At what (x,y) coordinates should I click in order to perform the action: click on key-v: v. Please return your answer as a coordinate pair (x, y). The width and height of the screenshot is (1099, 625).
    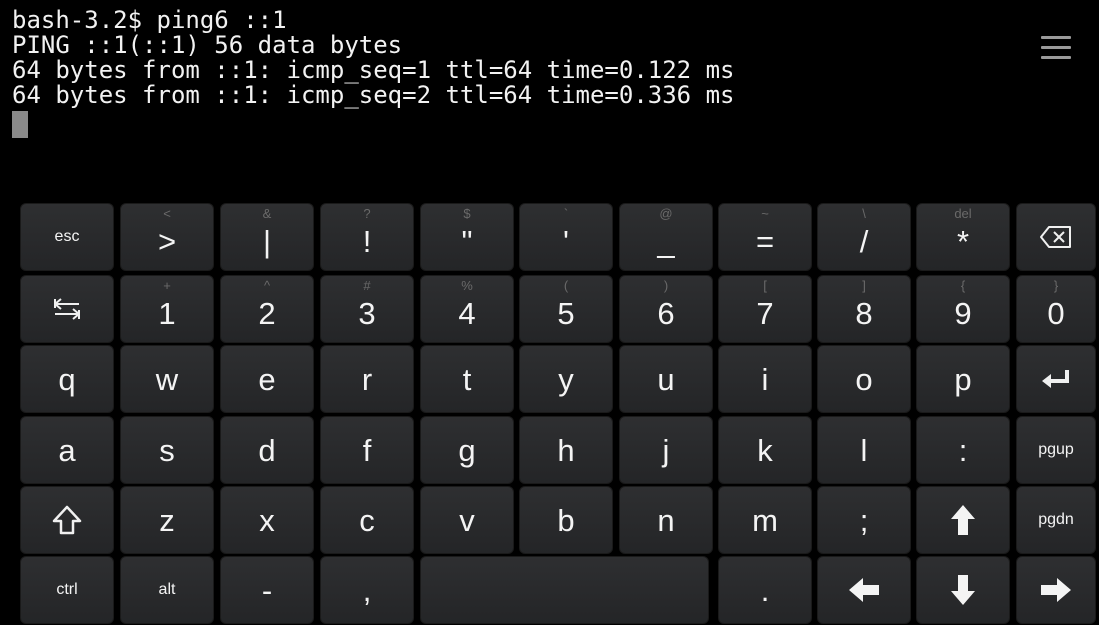
    Looking at the image, I should click on (467, 520).